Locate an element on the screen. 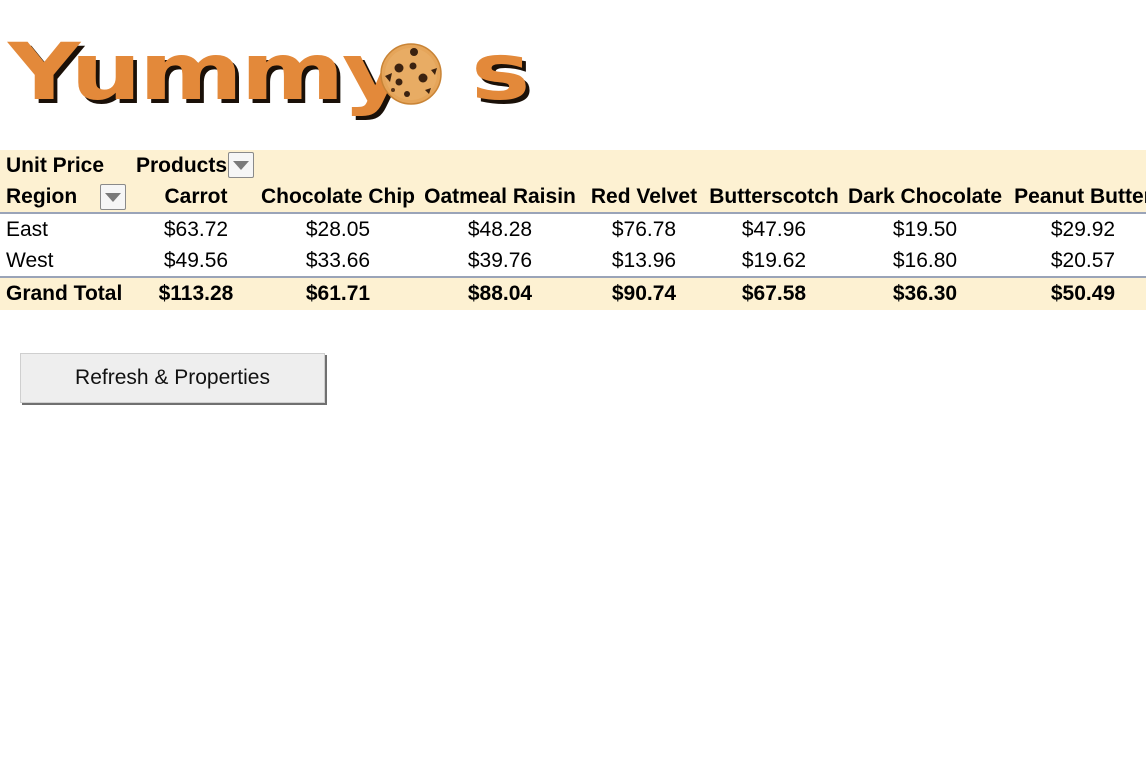 The width and height of the screenshot is (1146, 759). total-cell: $67.58 is located at coordinates (774, 293).